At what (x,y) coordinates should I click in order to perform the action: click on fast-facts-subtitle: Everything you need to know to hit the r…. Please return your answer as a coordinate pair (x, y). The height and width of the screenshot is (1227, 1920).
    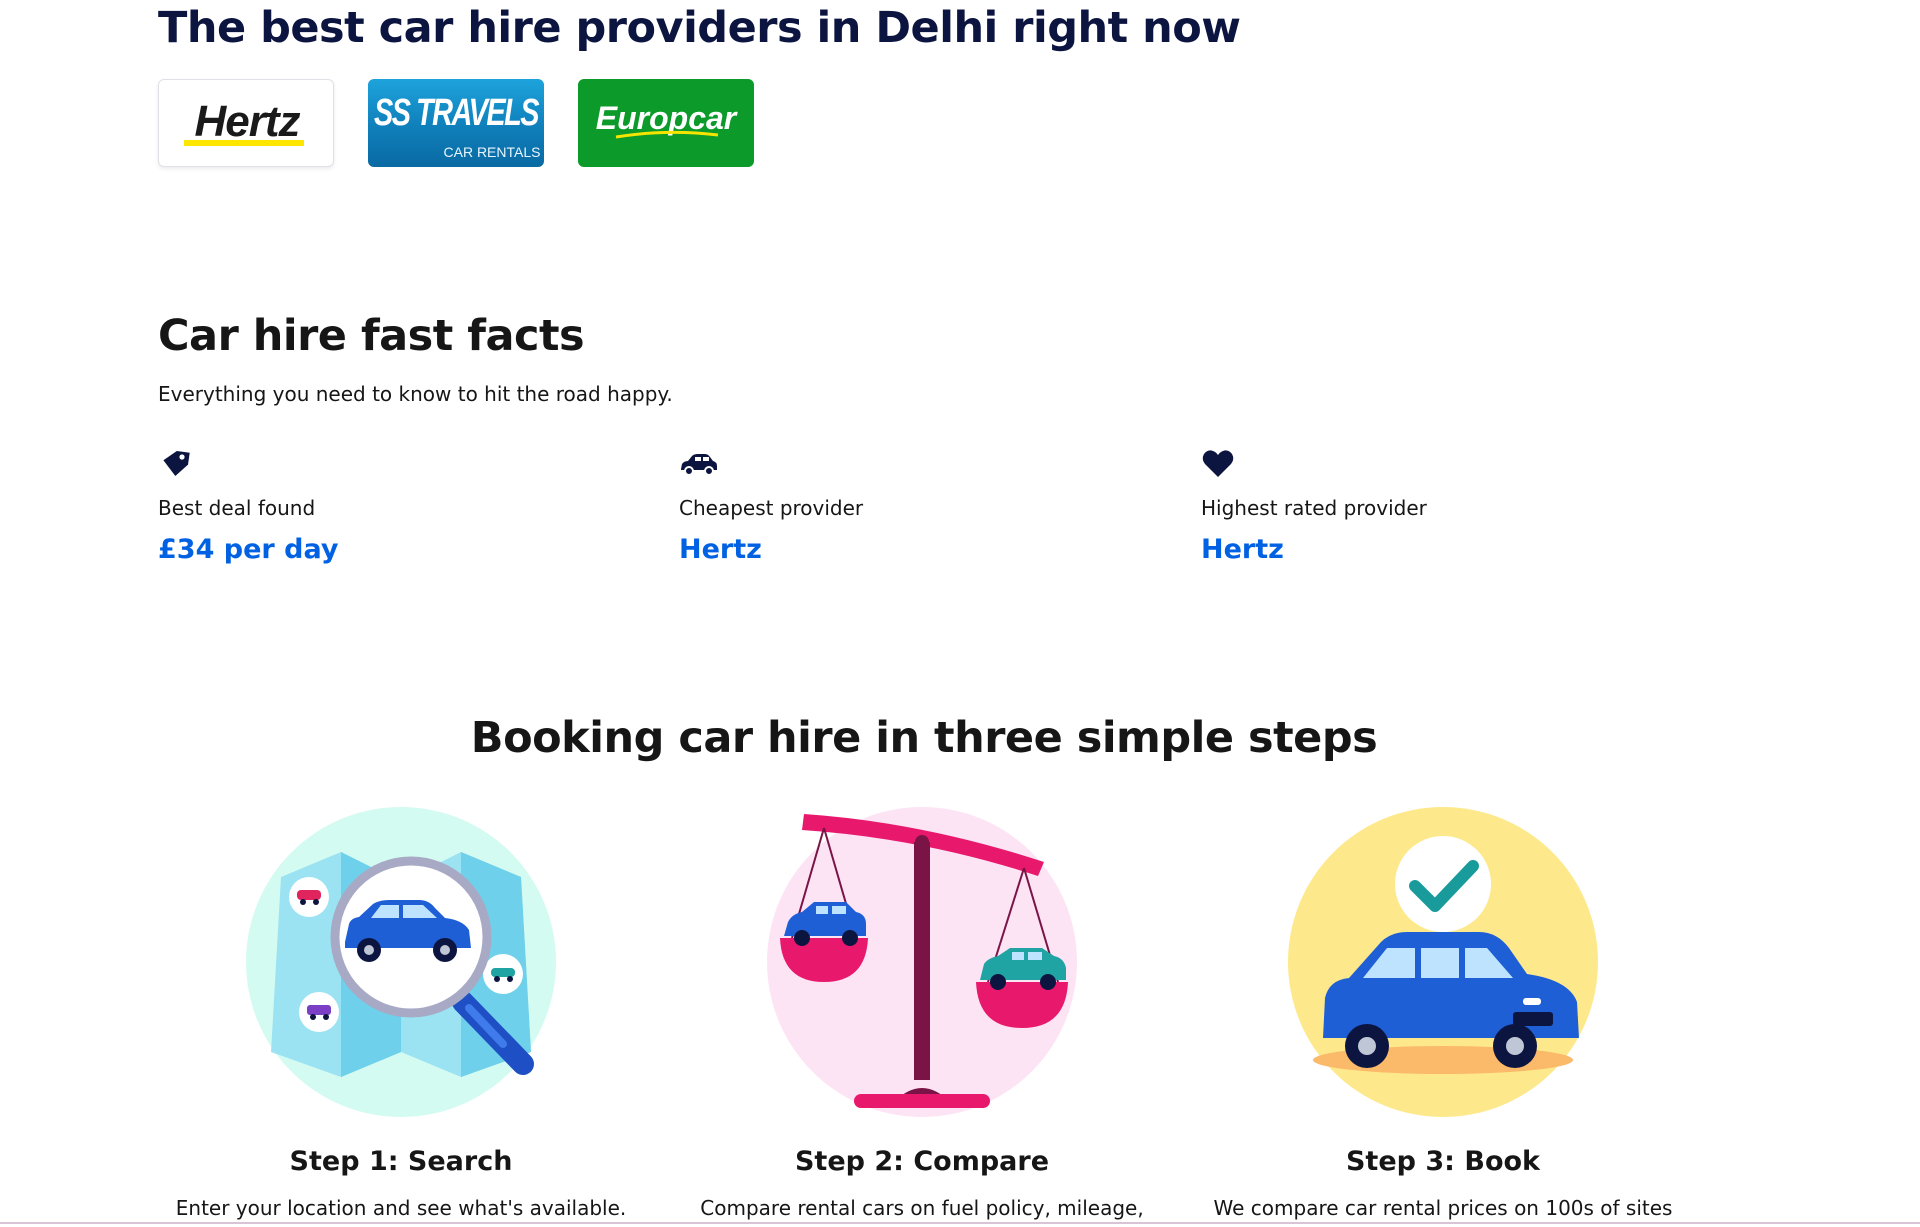
    Looking at the image, I should click on (415, 394).